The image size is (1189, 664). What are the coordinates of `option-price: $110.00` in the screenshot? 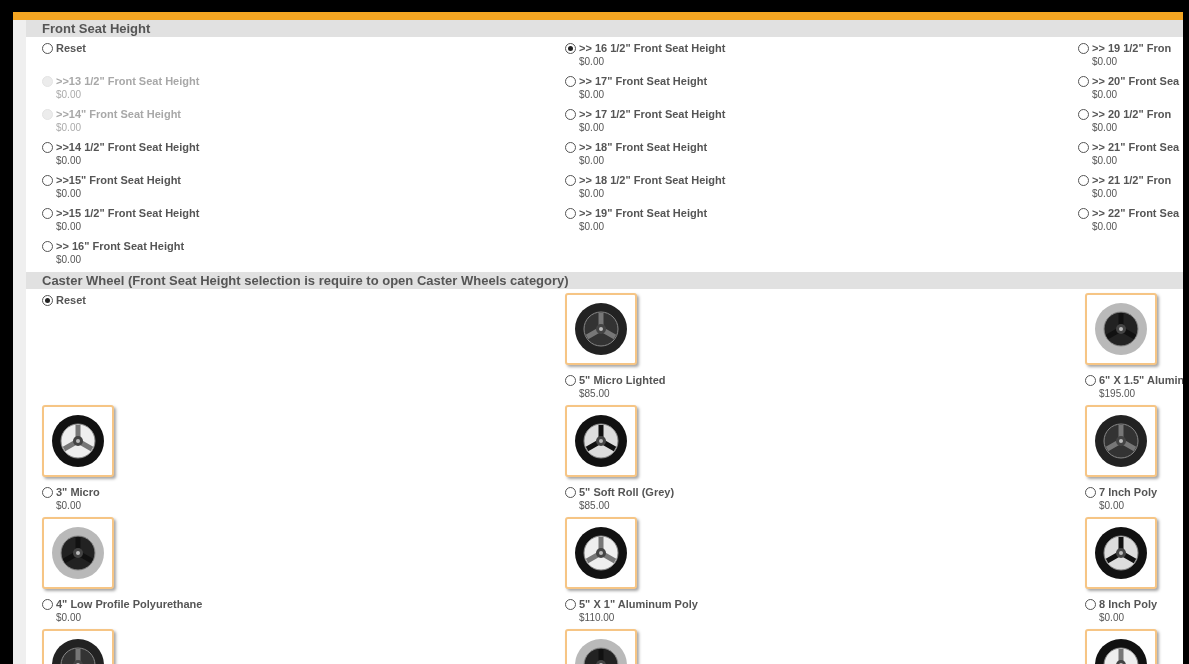 It's located at (597, 618).